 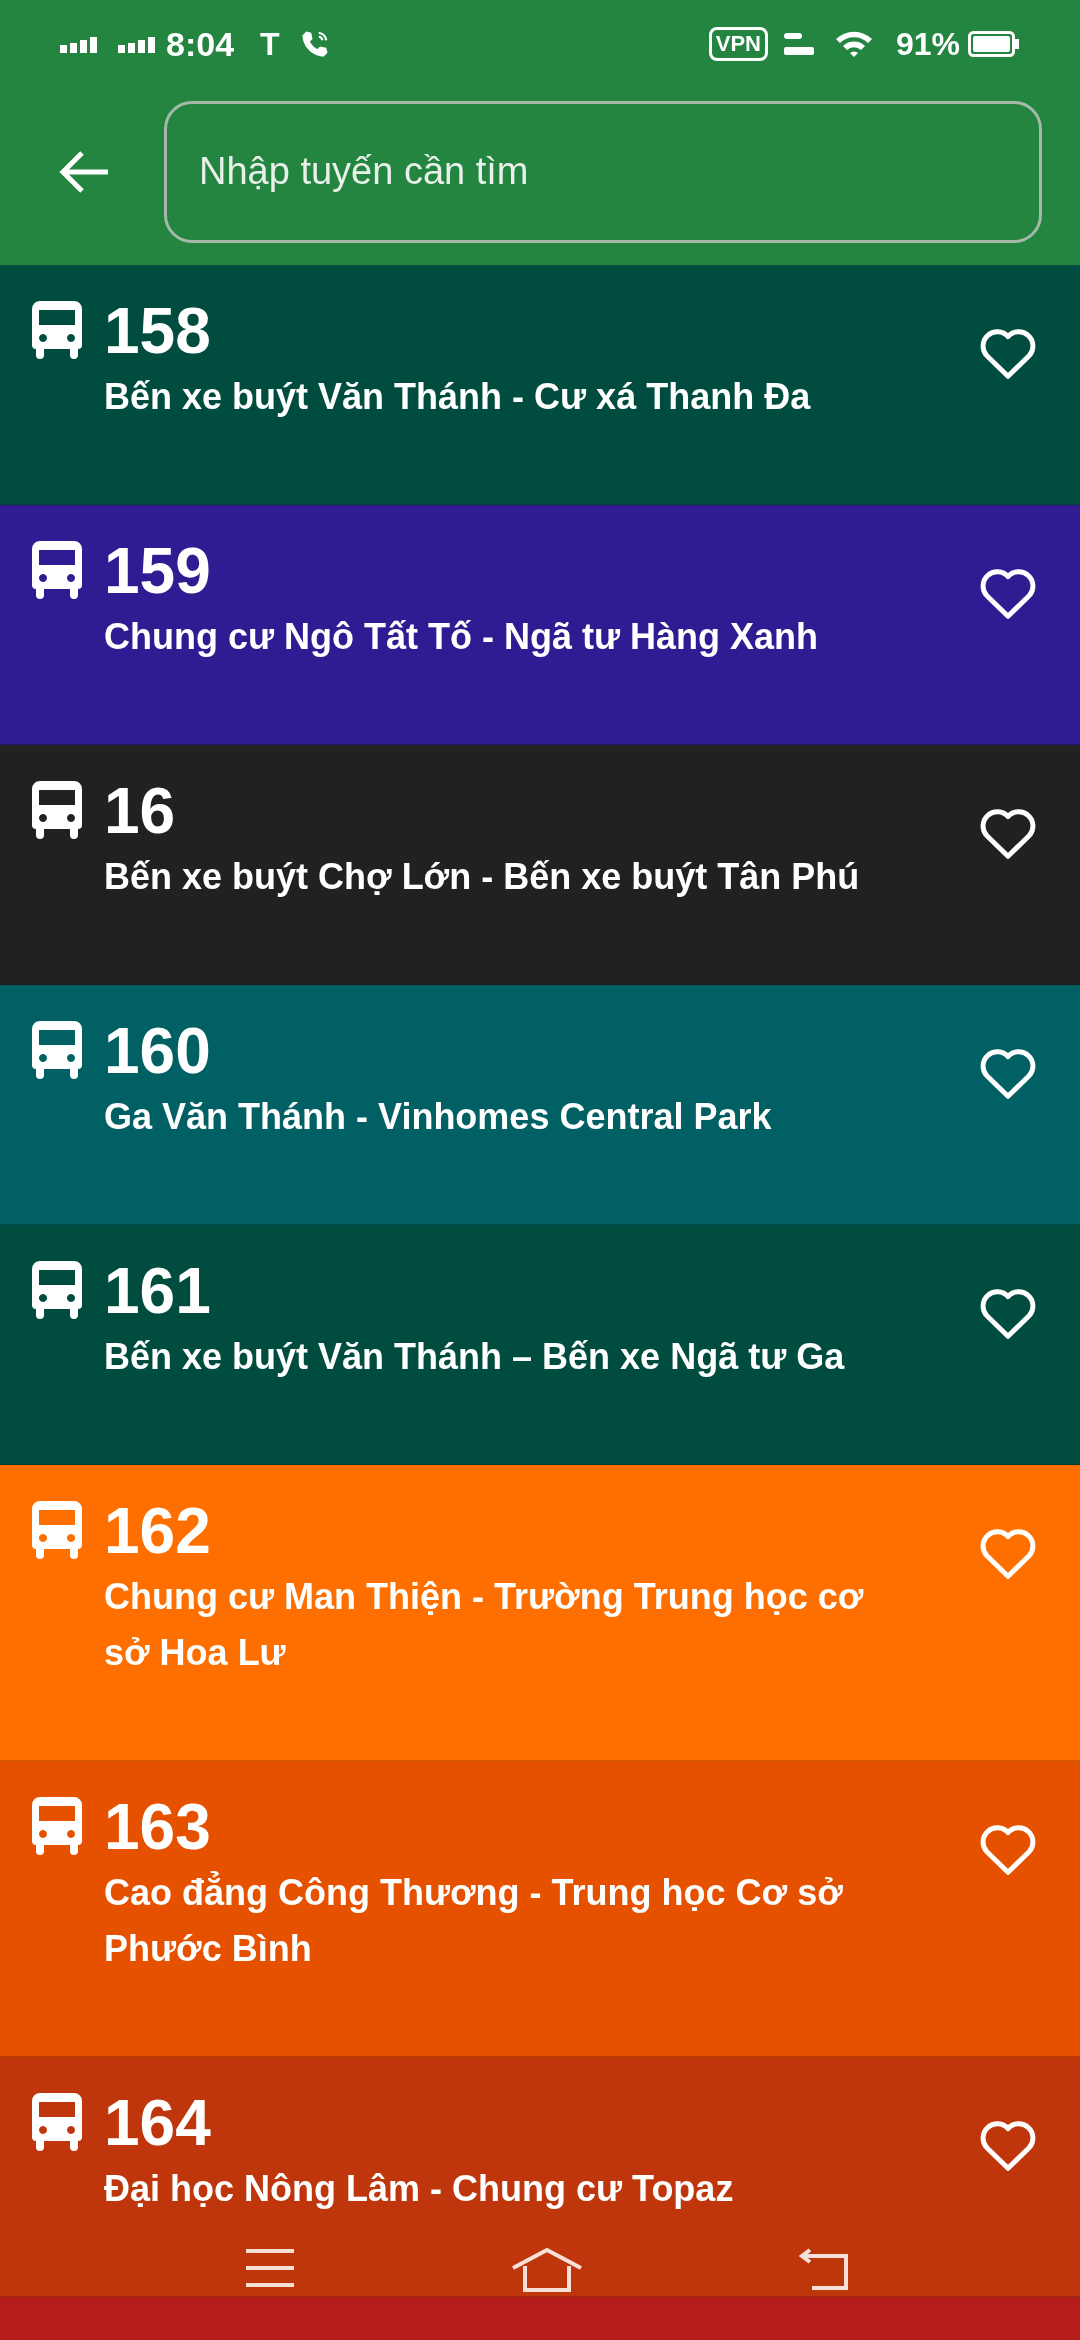 I want to click on route-name: Bến xe buýt Văn Thánh – Bến xe Ngã tư Ga, so click(x=475, y=1357).